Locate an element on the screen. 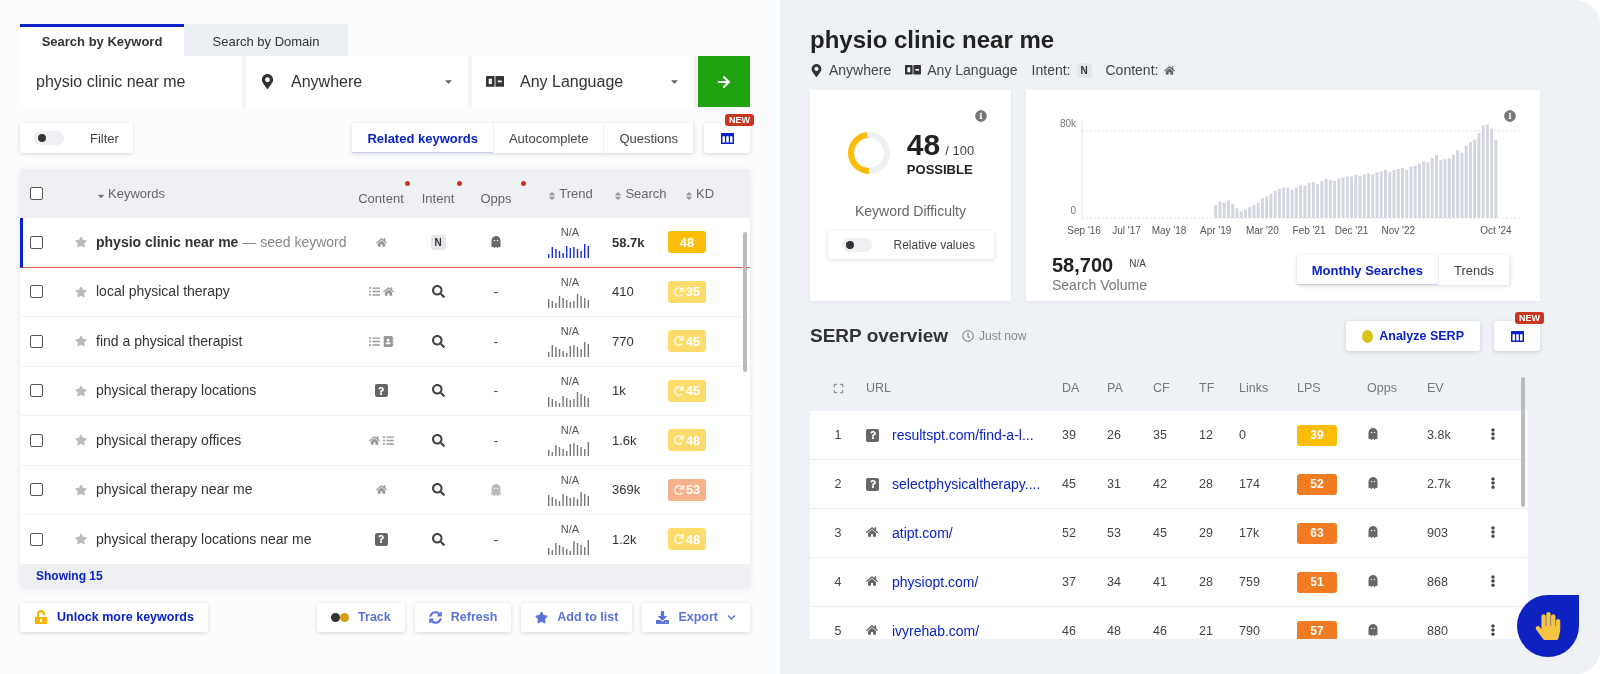 This screenshot has height=674, width=1600. column-header: Links is located at coordinates (1254, 388).